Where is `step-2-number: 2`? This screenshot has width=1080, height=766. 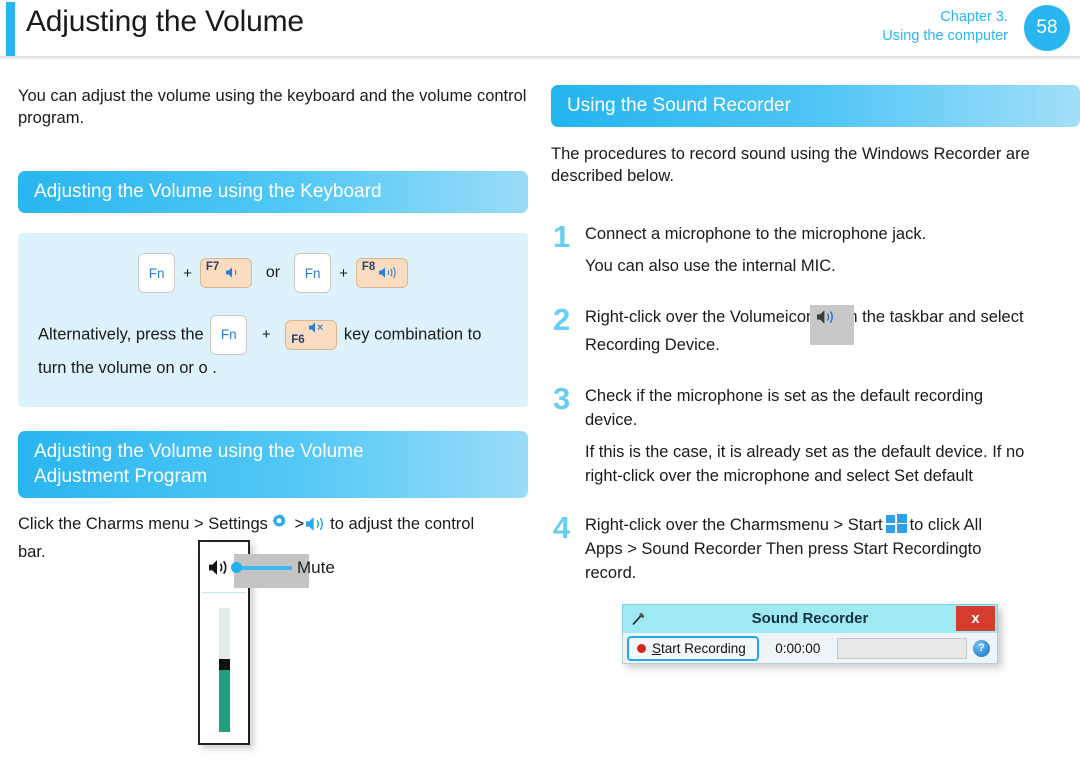 step-2-number: 2 is located at coordinates (562, 319).